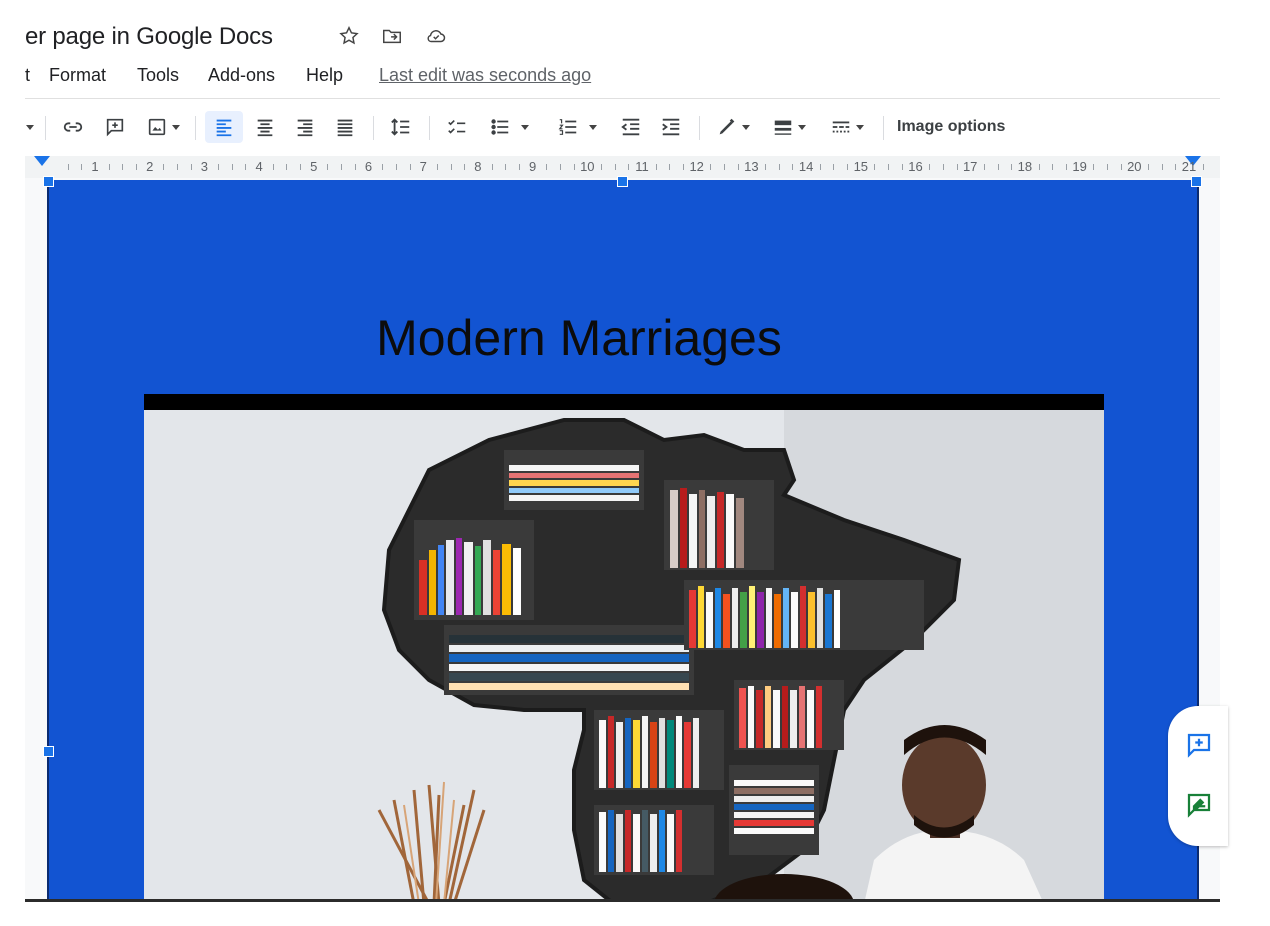 The width and height of the screenshot is (1270, 926). I want to click on ruler-label: 20, so click(1134, 166).